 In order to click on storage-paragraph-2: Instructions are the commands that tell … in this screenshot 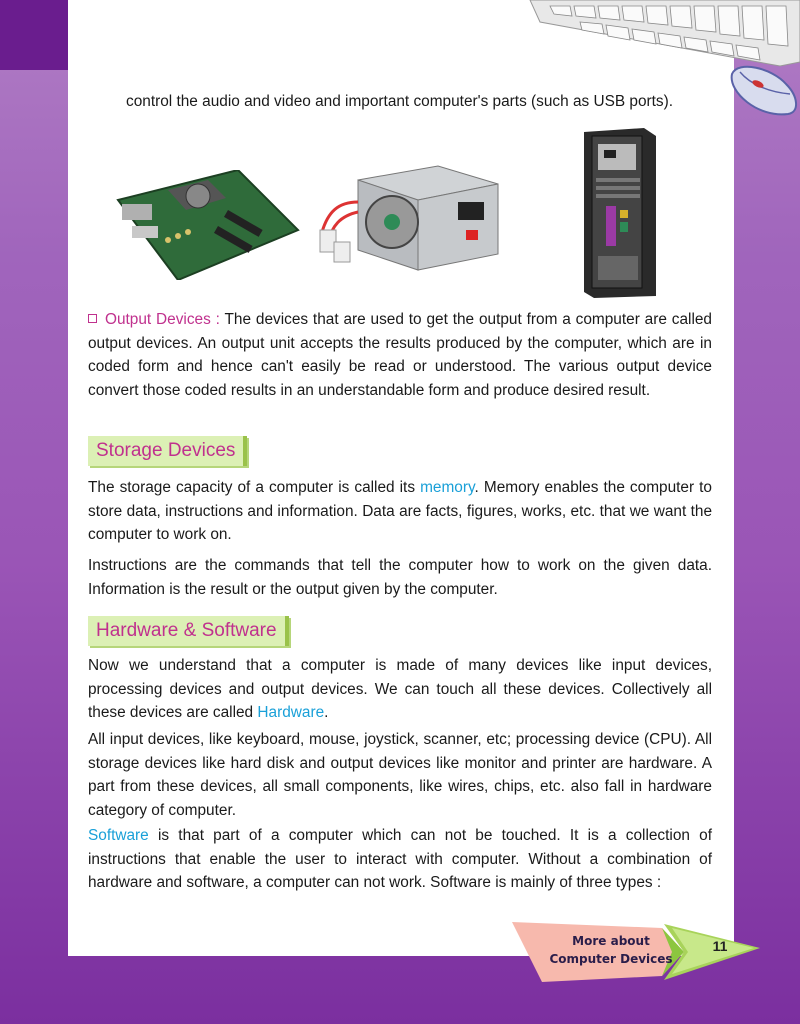, I will do `click(400, 577)`.